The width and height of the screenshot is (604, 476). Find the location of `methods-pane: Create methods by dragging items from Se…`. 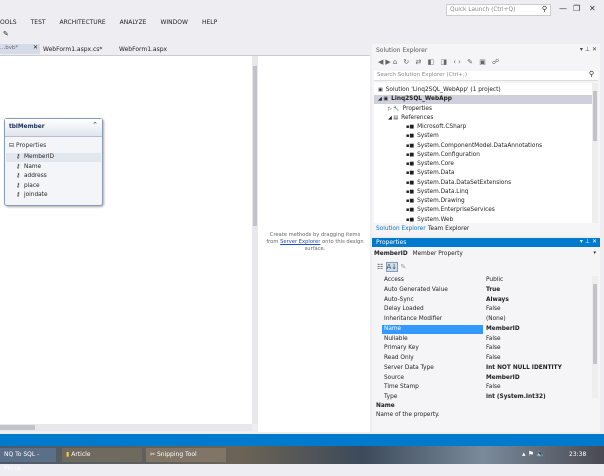

methods-pane: Create methods by dragging items from Se… is located at coordinates (314, 244).